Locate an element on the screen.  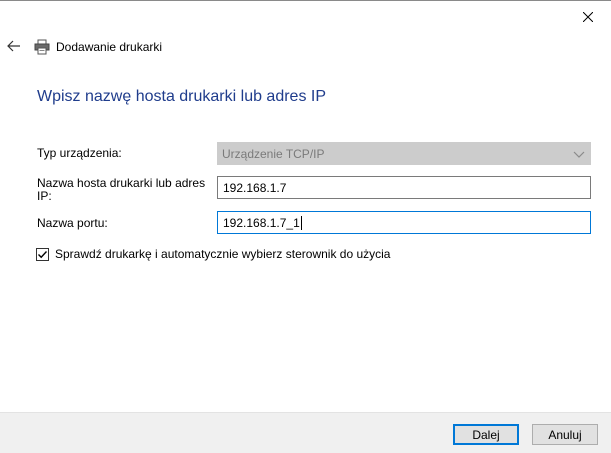
window-title: Dodawanie drukarki is located at coordinates (109, 47).